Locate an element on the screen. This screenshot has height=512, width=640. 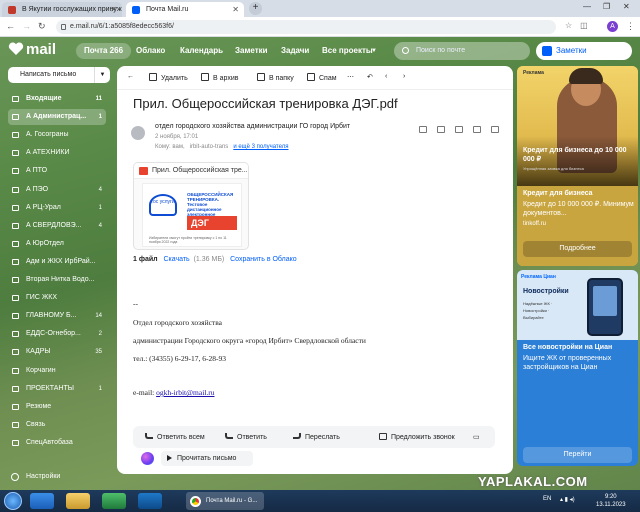
search-input: Поиск по почте is located at coordinates (462, 51).